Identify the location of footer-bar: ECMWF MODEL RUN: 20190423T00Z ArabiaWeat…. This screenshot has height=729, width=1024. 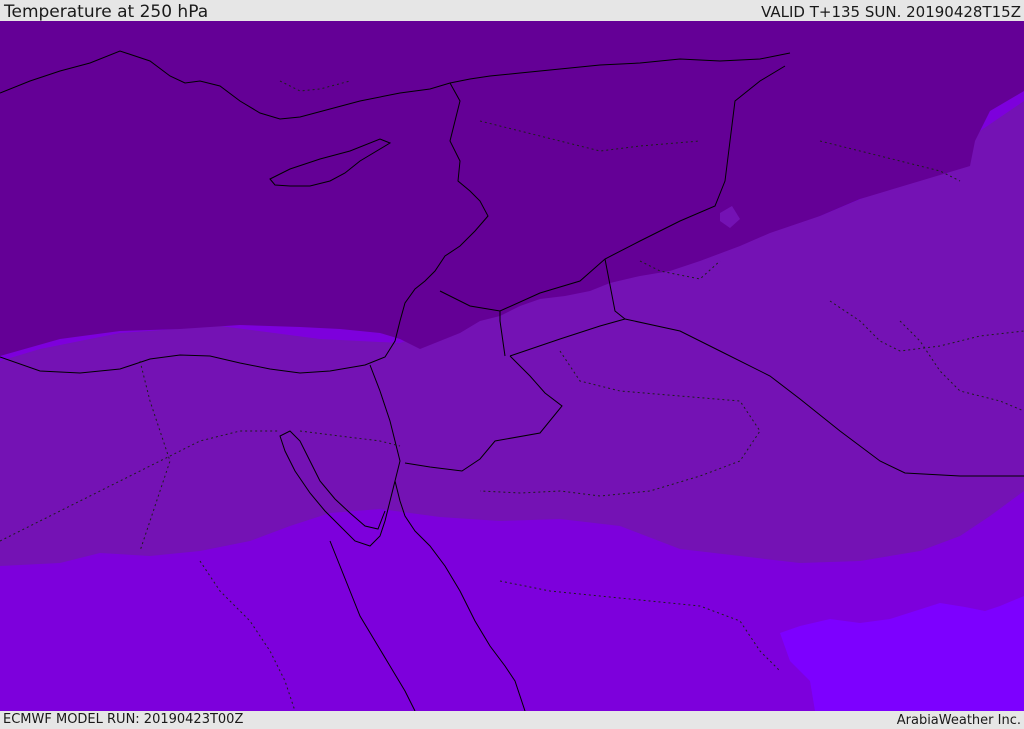
(512, 720).